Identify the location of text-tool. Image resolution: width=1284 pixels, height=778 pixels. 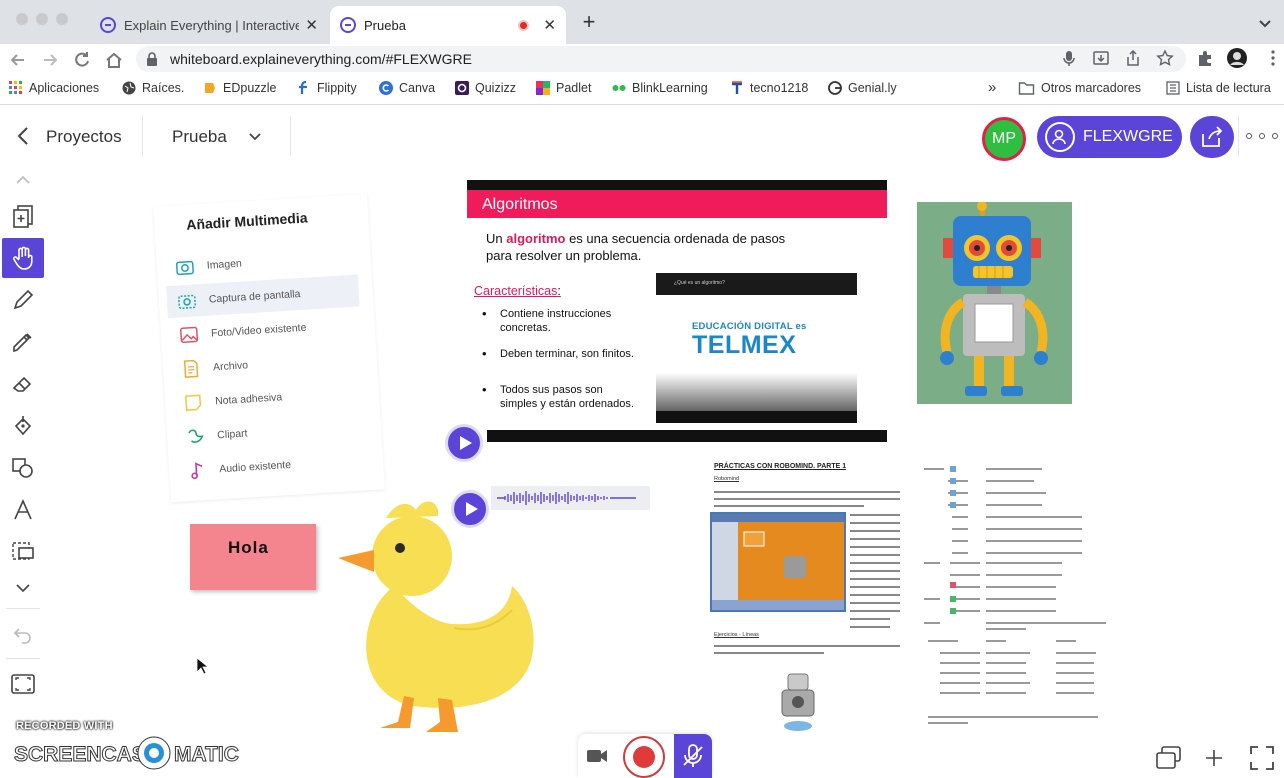
(23, 510).